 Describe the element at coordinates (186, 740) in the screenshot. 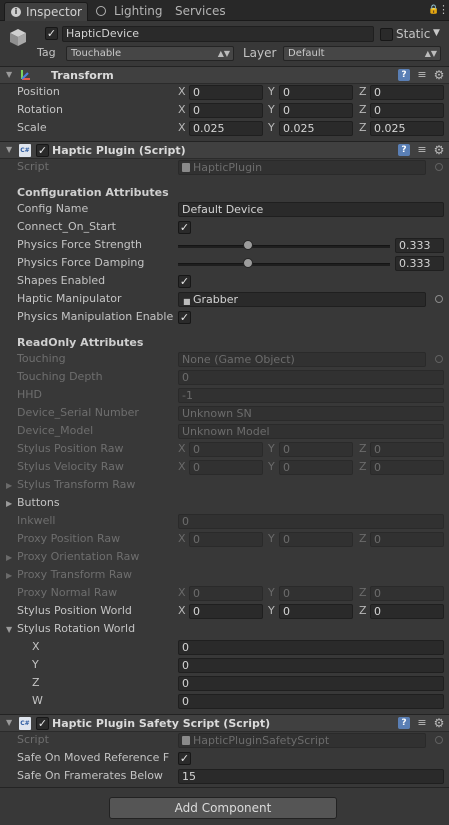

I see `script-file-icon` at that location.